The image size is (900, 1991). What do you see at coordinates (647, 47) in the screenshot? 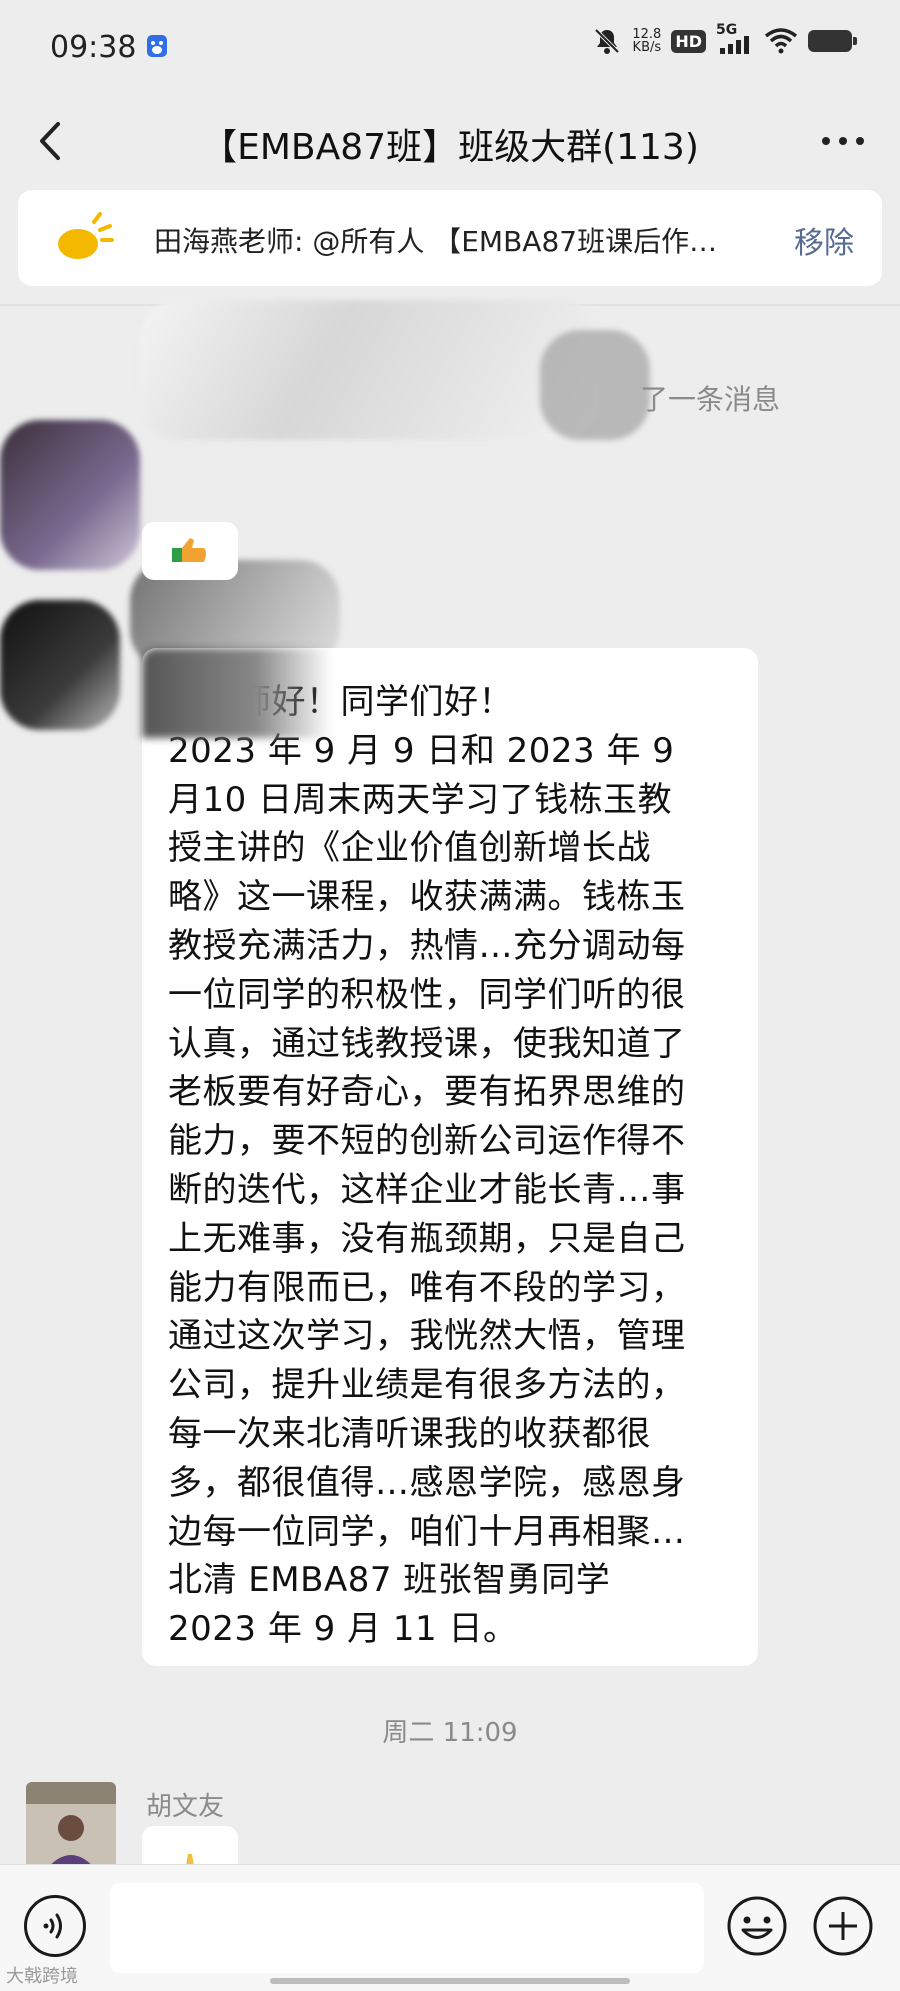
I see `net-speed-unit: KB/s` at bounding box center [647, 47].